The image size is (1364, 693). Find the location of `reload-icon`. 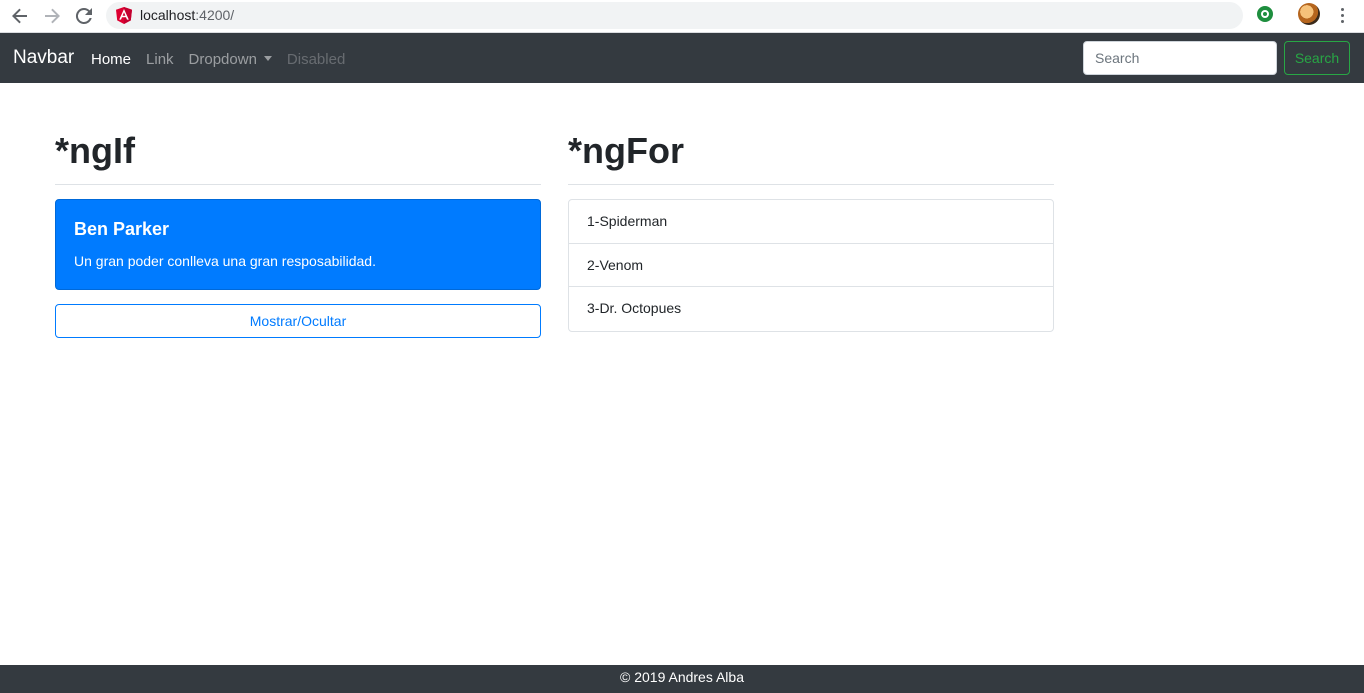

reload-icon is located at coordinates (84, 16).